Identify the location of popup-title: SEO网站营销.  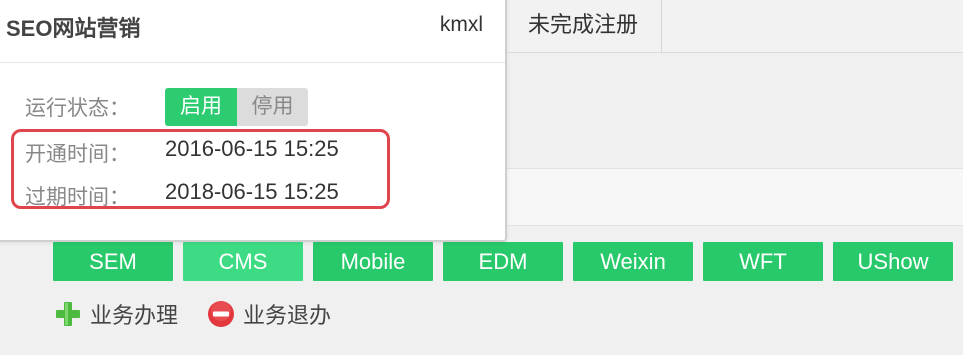
(73, 28).